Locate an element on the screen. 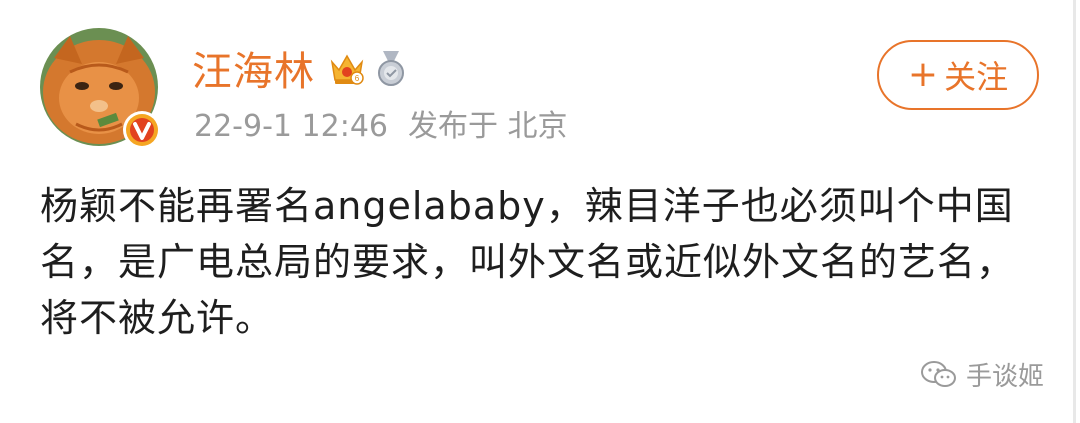 This screenshot has width=1080, height=423. follow-label: 关注 is located at coordinates (976, 77).